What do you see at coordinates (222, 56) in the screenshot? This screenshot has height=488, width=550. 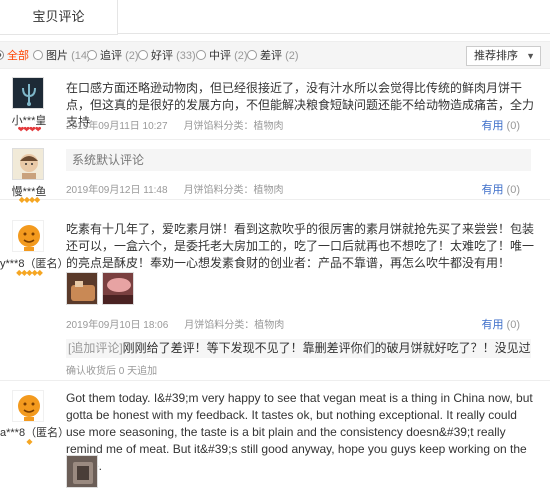 I see `filter-neutral: 中评 (2)` at bounding box center [222, 56].